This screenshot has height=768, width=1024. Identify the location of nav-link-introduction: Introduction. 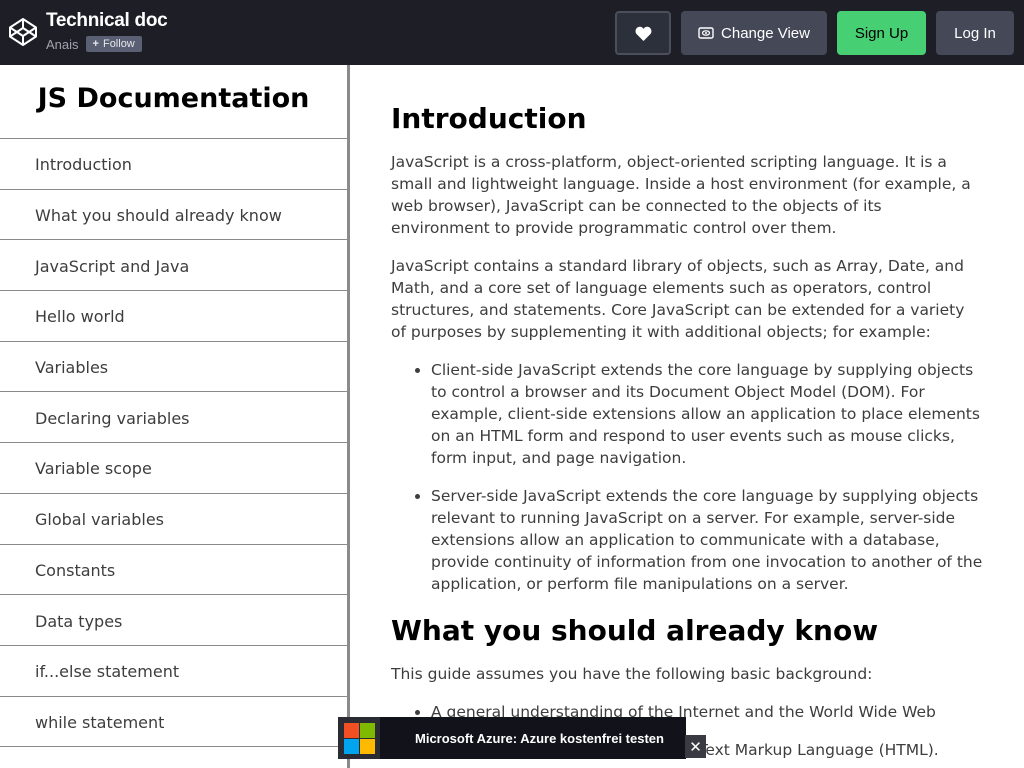
(173, 164).